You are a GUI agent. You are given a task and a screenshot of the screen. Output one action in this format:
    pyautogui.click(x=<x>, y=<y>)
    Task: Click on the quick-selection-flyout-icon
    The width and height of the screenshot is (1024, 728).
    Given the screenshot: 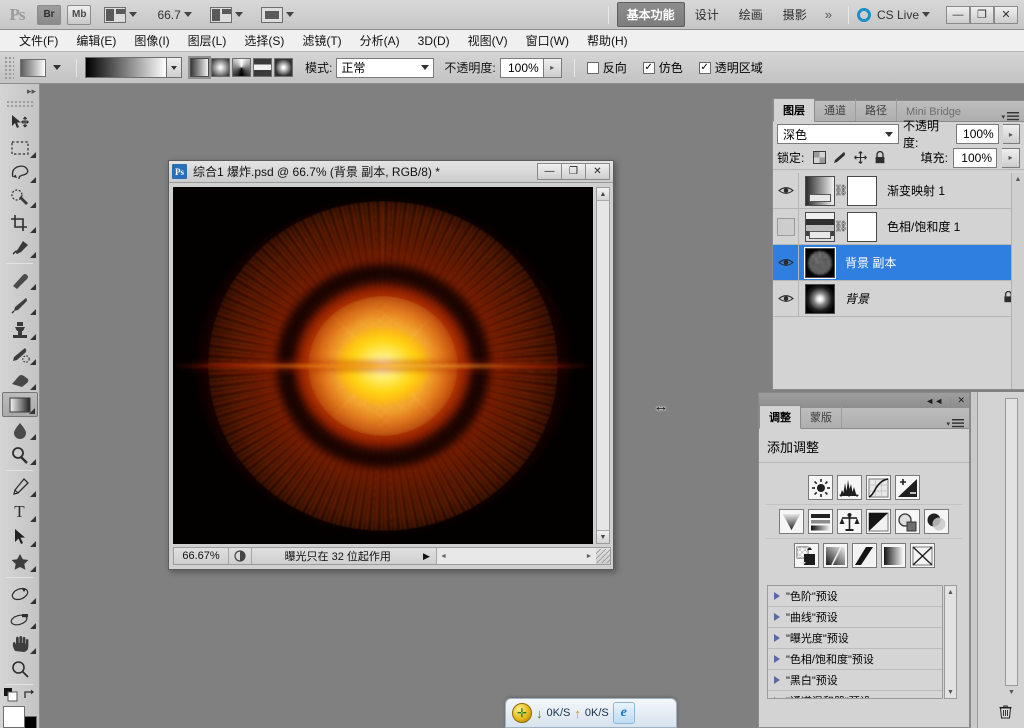 What is the action you would take?
    pyautogui.click(x=32, y=205)
    